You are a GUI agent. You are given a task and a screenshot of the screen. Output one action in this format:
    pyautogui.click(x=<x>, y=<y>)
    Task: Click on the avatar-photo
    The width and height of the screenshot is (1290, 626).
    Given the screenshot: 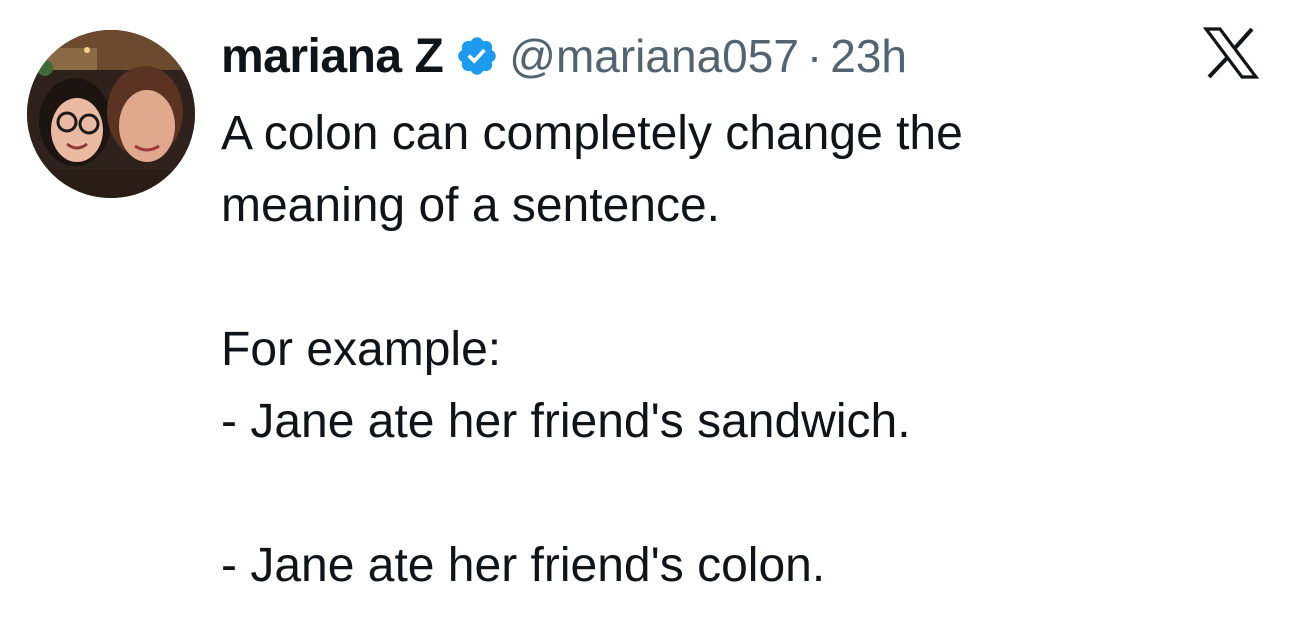 What is the action you would take?
    pyautogui.click(x=111, y=114)
    